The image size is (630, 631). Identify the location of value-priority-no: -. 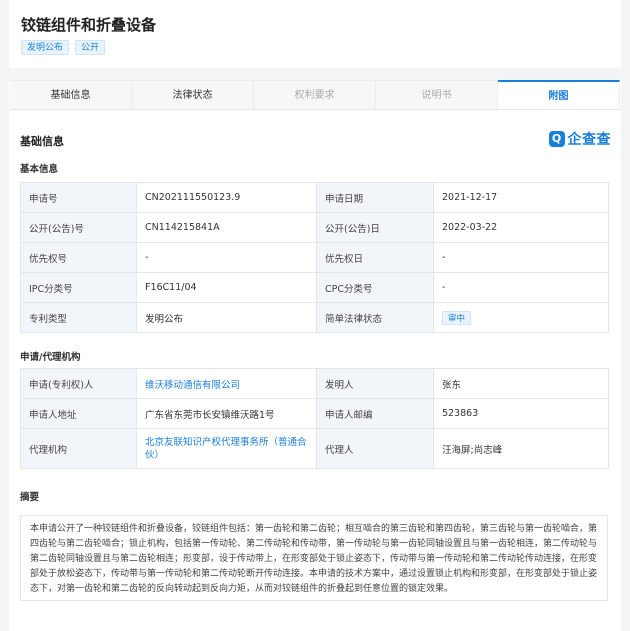
(226, 257).